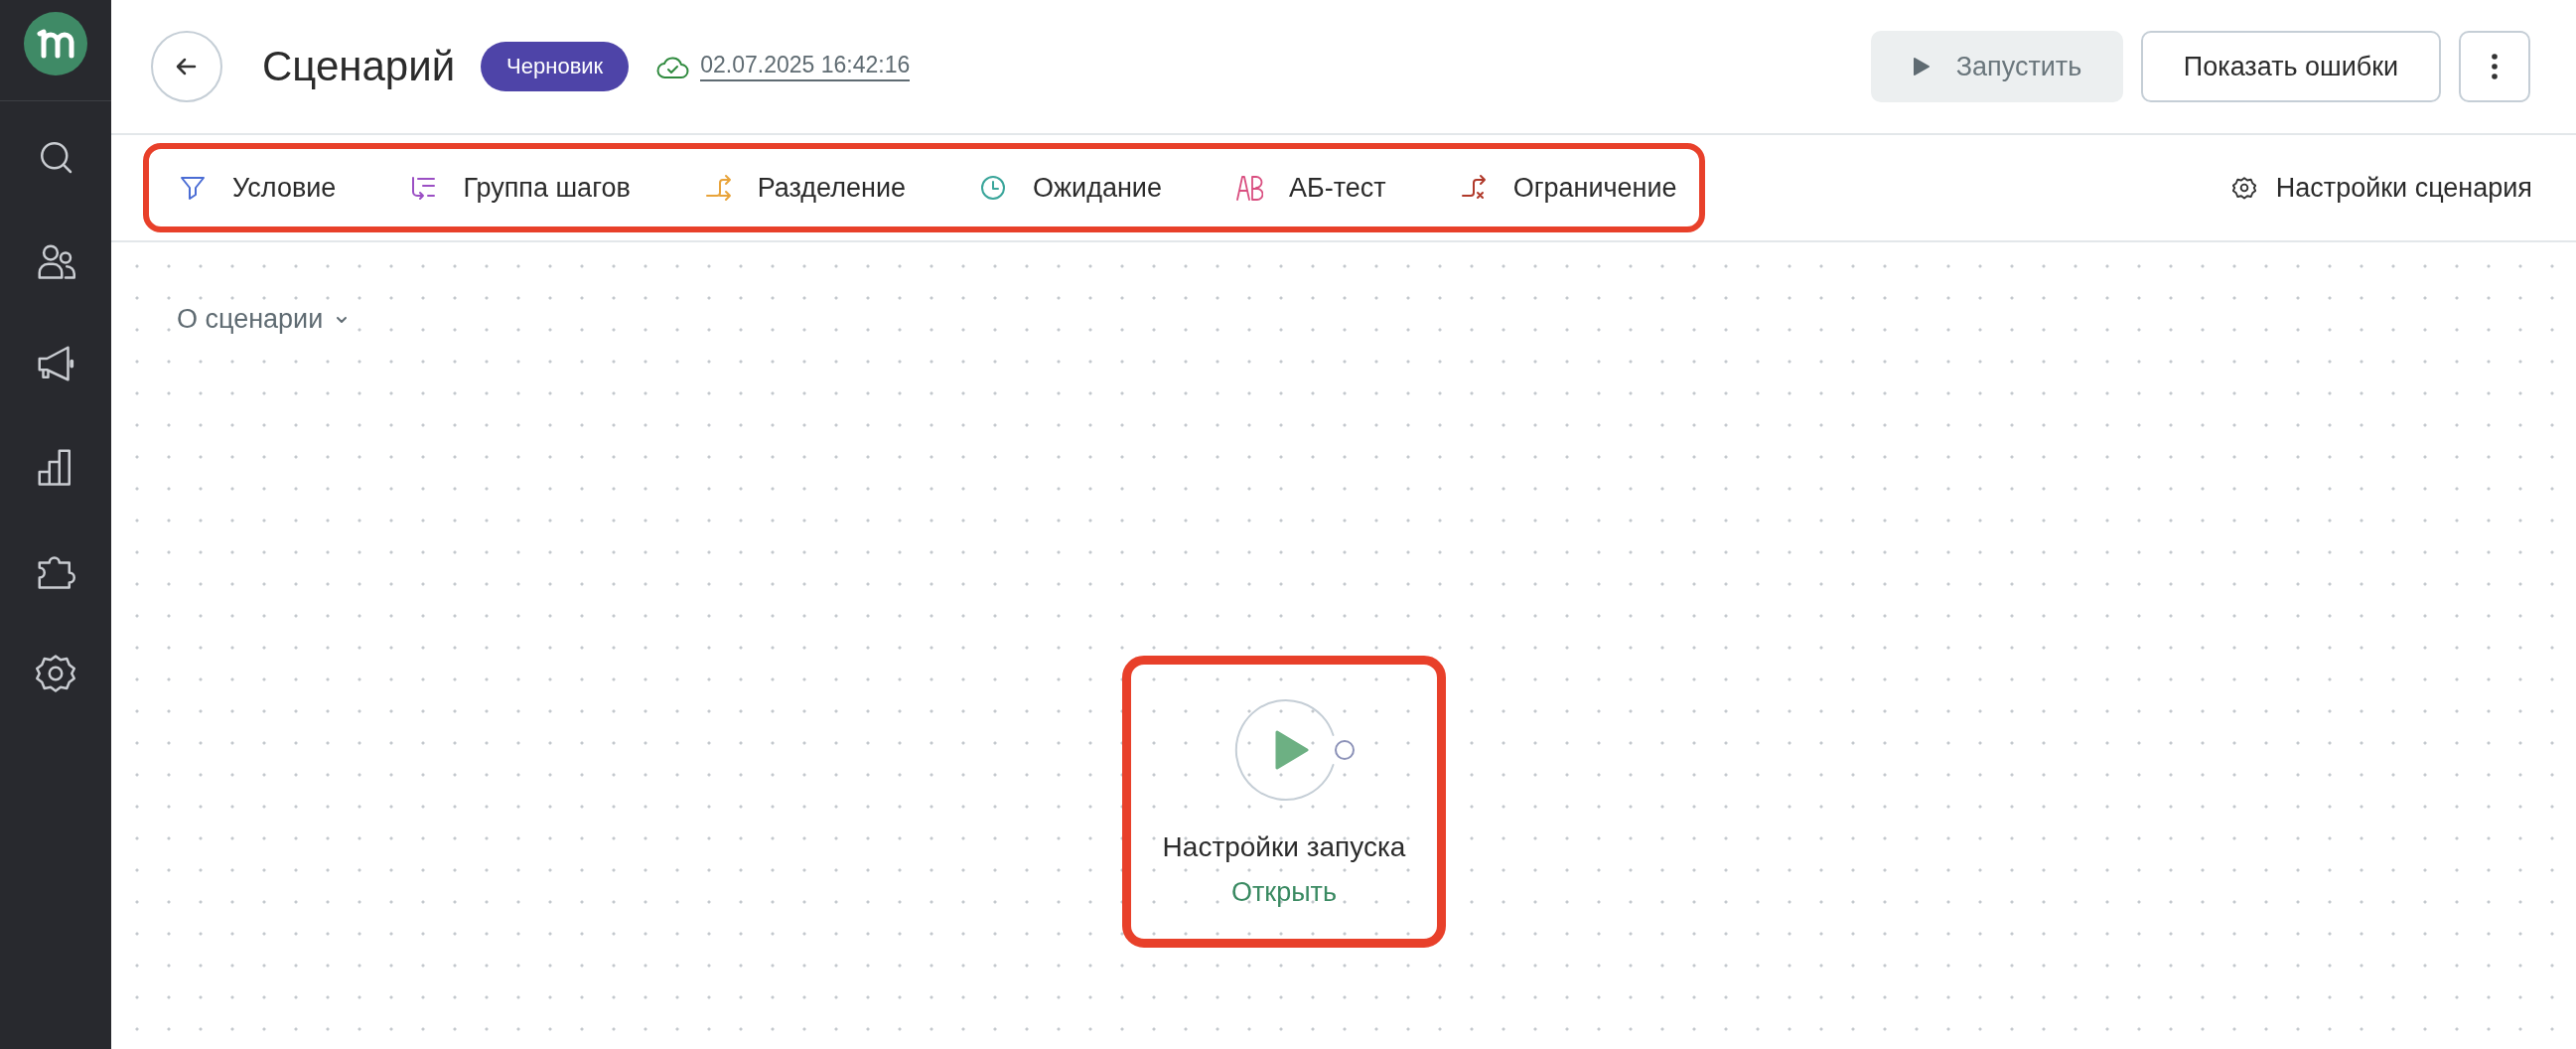 The height and width of the screenshot is (1049, 2576). Describe the element at coordinates (342, 320) in the screenshot. I see `chevron-down-icon` at that location.